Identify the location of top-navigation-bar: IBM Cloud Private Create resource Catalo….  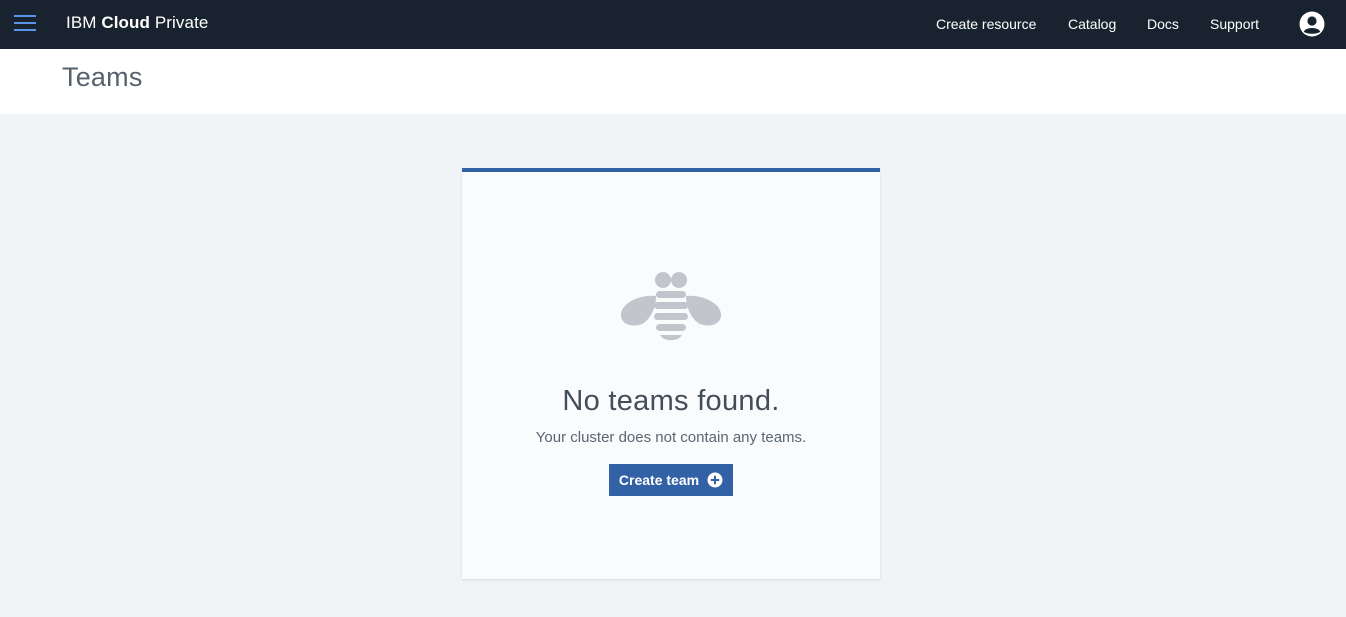
(673, 24).